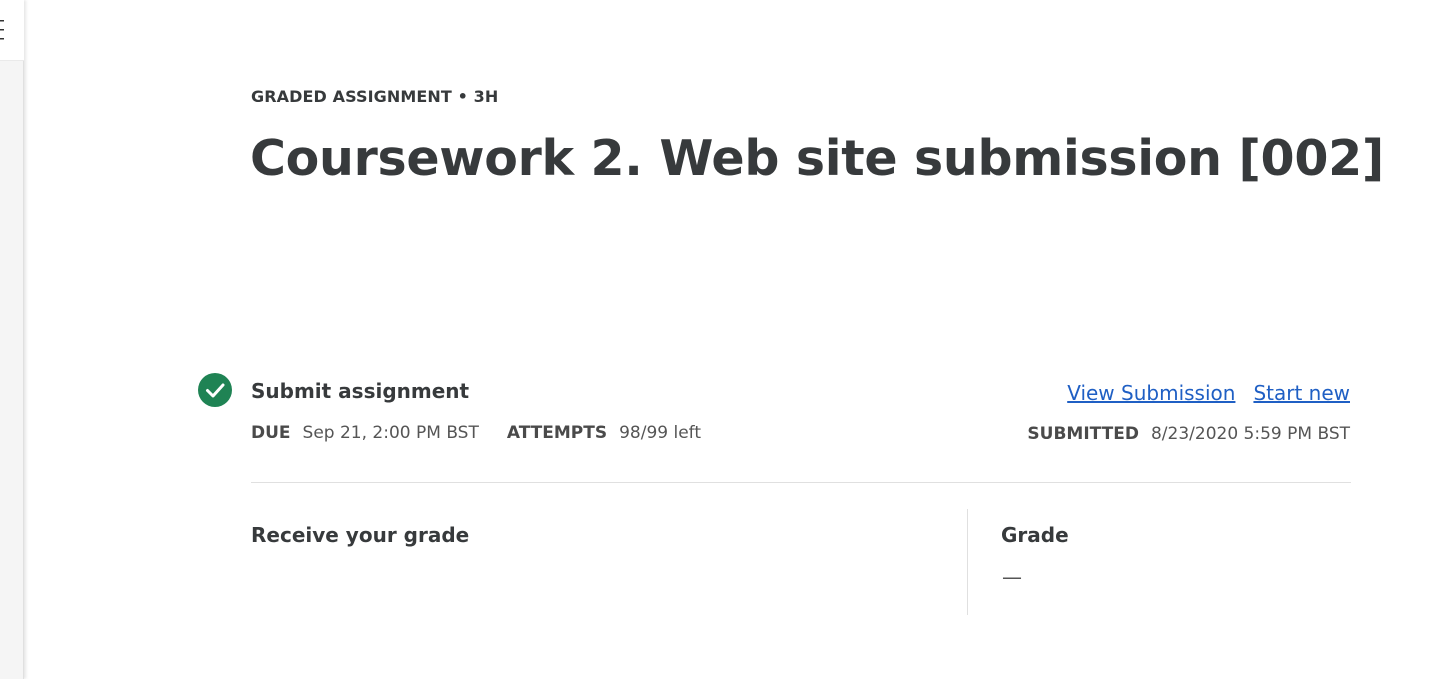 This screenshot has height=679, width=1439. What do you see at coordinates (1083, 434) in the screenshot?
I see `submitted-label: SUBMITTED` at bounding box center [1083, 434].